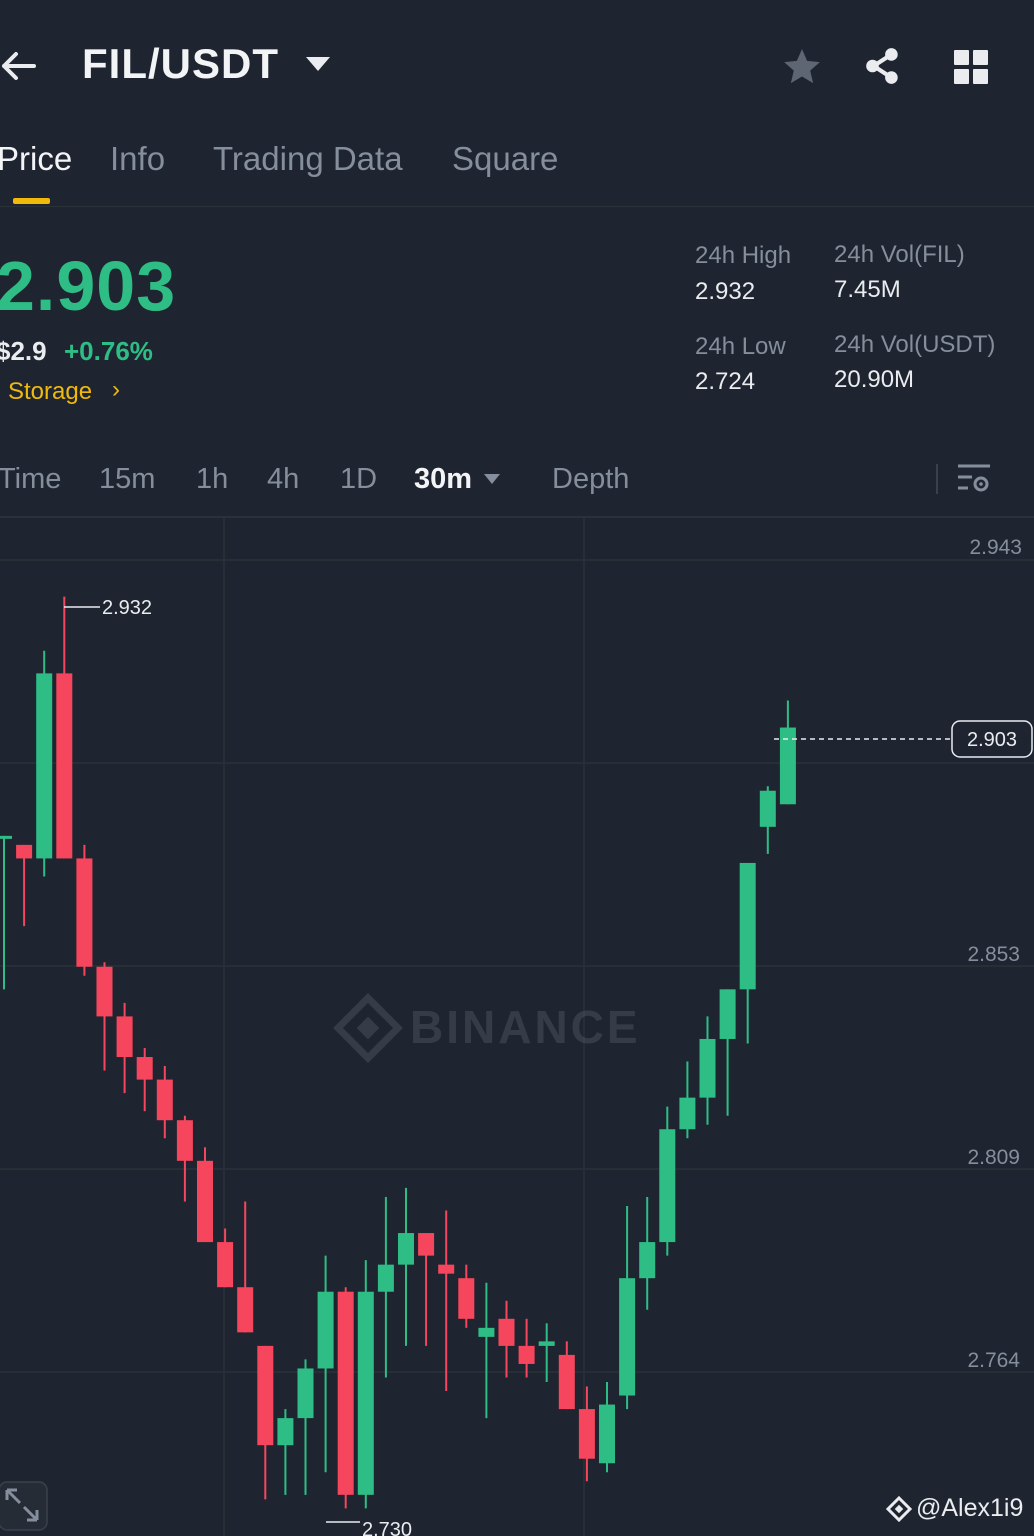  I want to click on expand-icon, so click(24, 1506).